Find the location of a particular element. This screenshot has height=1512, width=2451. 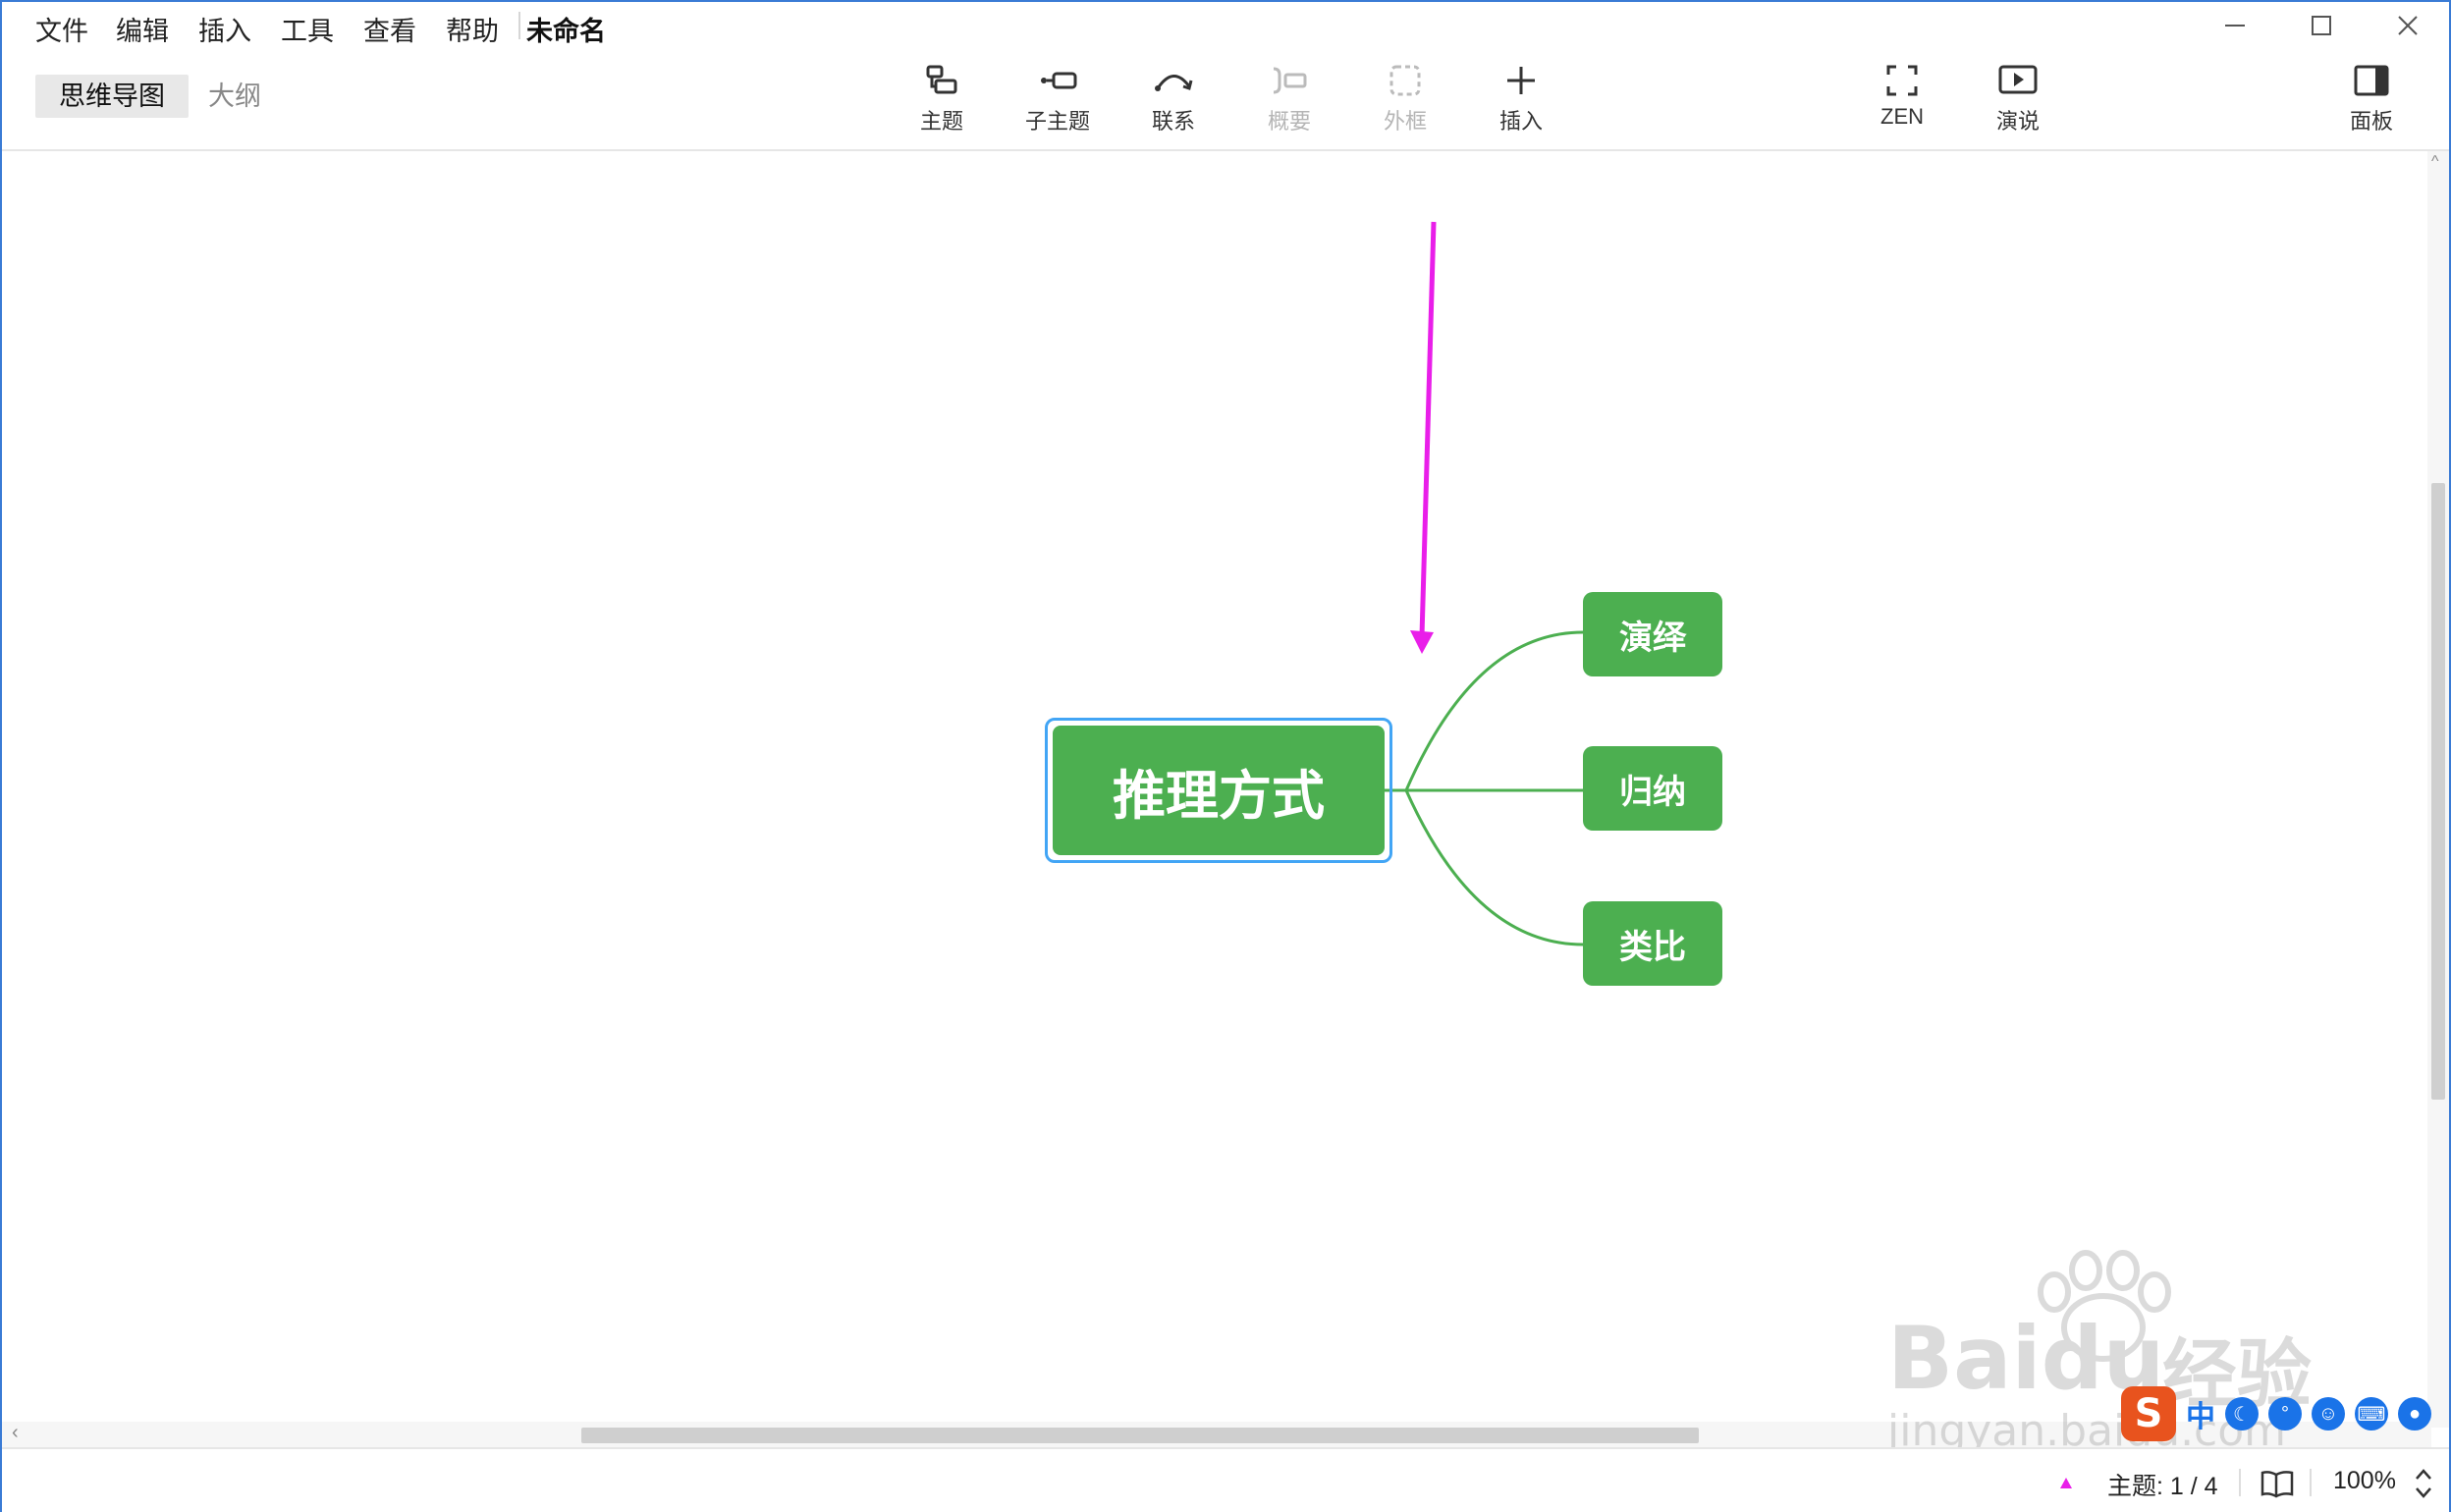

menu-bar: 文件 编辑 插入 工具 查看 帮助 未命名 is located at coordinates (1225, 26).